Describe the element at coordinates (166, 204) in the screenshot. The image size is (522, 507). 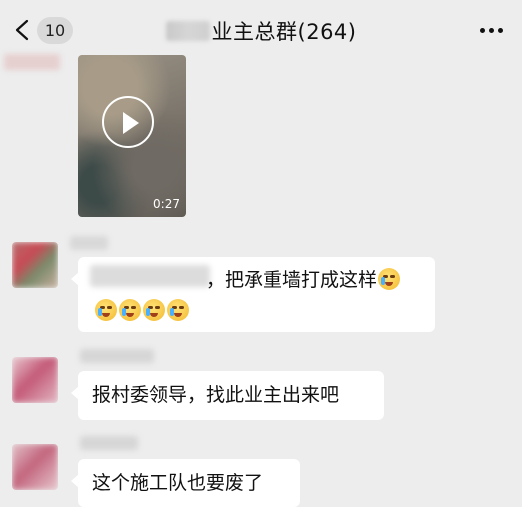
I see `video-duration: 0:27` at that location.